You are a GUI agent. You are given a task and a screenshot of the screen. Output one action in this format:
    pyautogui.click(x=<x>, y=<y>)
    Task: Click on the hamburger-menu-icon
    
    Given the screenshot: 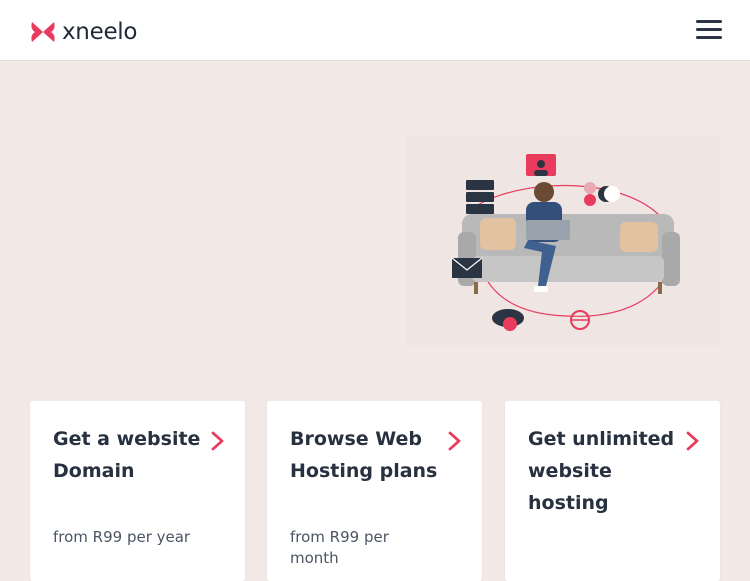 What is the action you would take?
    pyautogui.click(x=709, y=30)
    